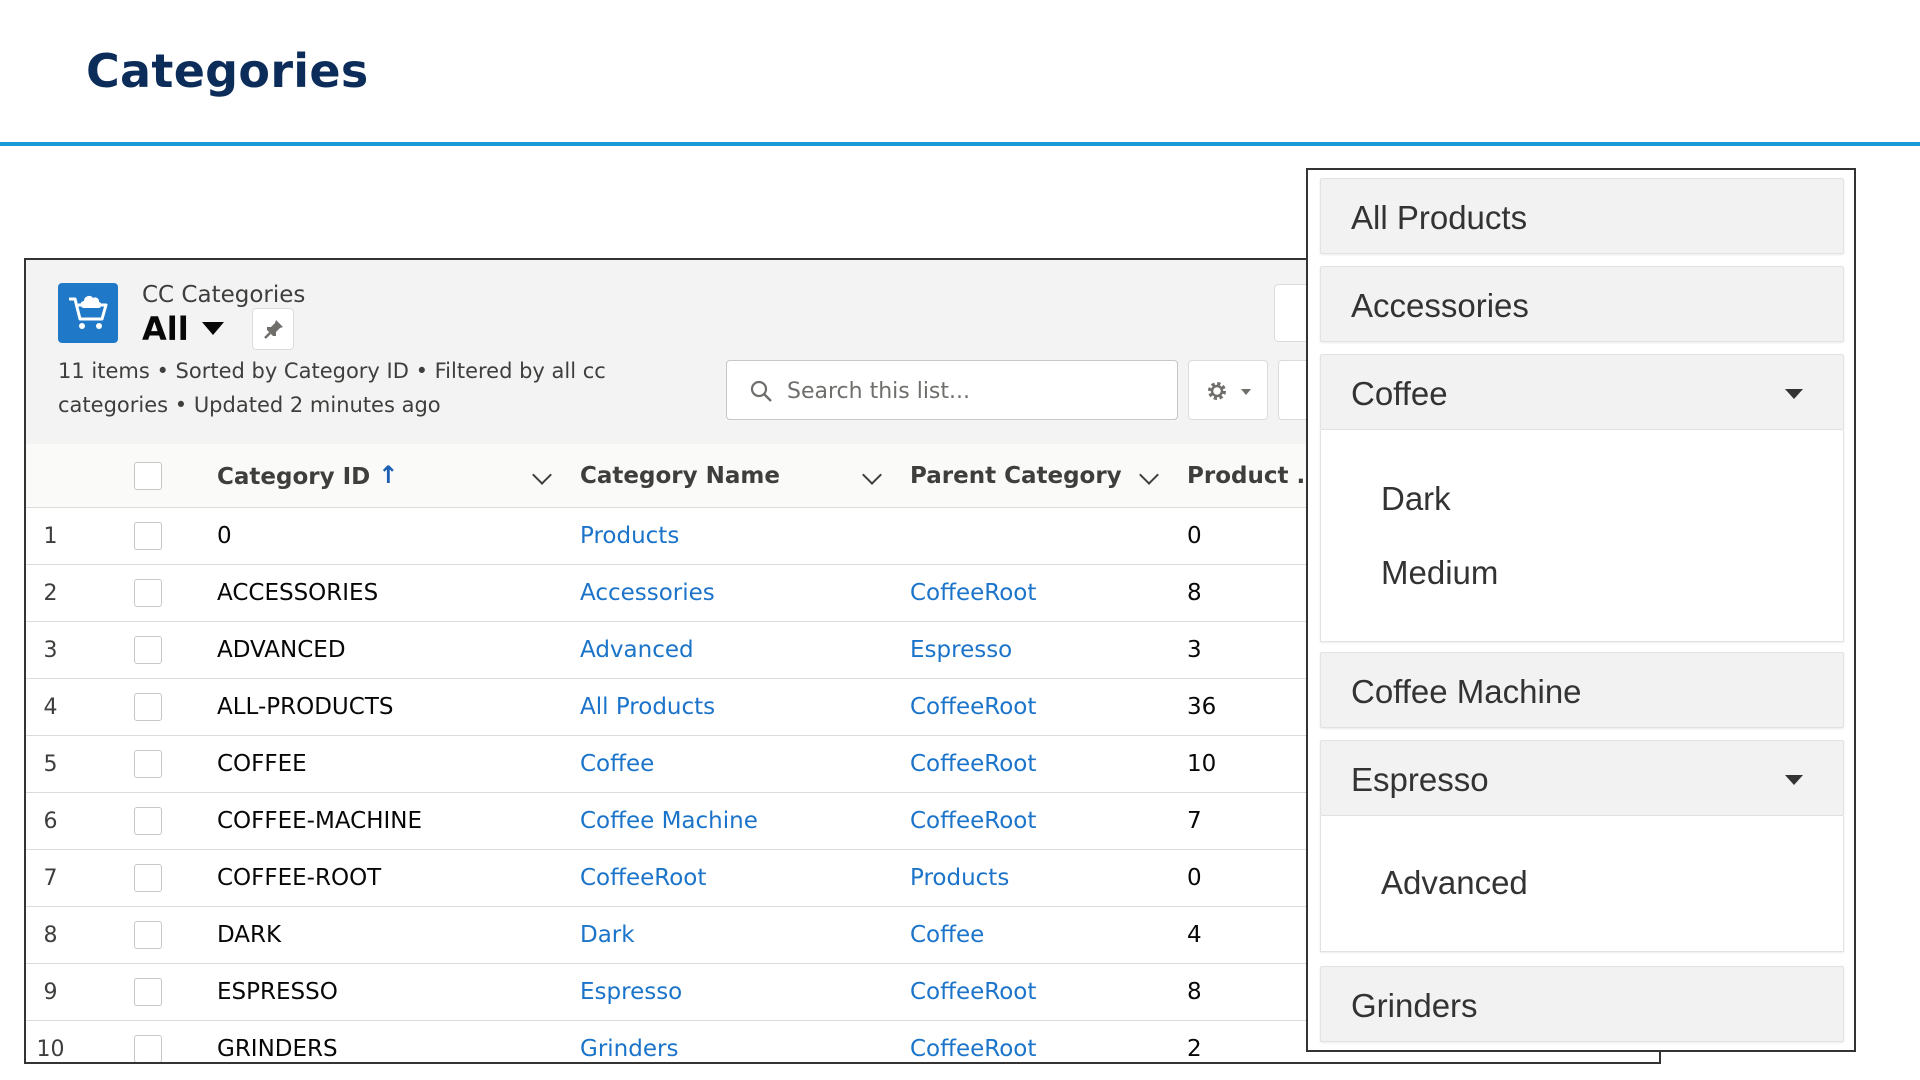  Describe the element at coordinates (78, 476) in the screenshot. I see `row-number-header` at that location.